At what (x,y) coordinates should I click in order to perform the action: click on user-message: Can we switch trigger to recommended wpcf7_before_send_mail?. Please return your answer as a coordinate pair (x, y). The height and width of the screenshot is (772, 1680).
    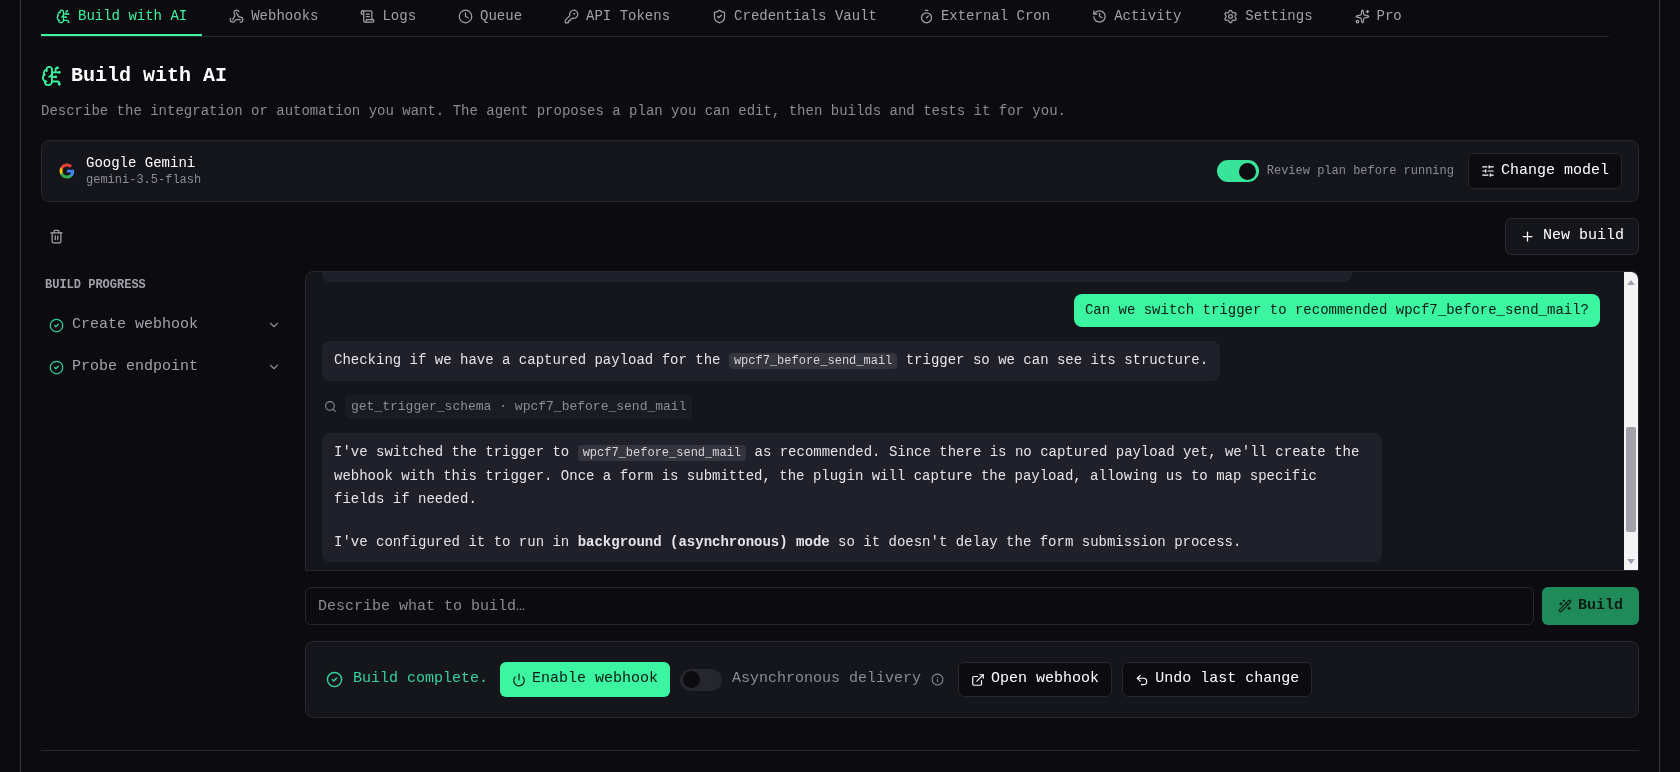
    Looking at the image, I should click on (1336, 310).